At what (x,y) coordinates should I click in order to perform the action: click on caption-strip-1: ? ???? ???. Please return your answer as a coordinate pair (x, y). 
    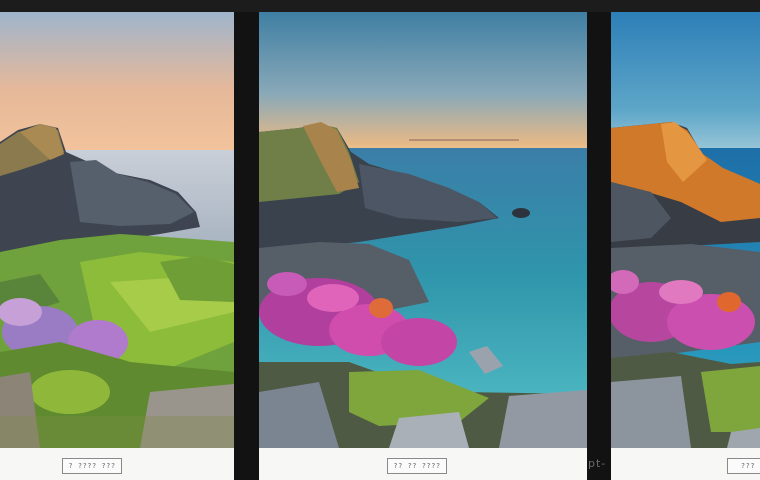
    Looking at the image, I should click on (117, 464).